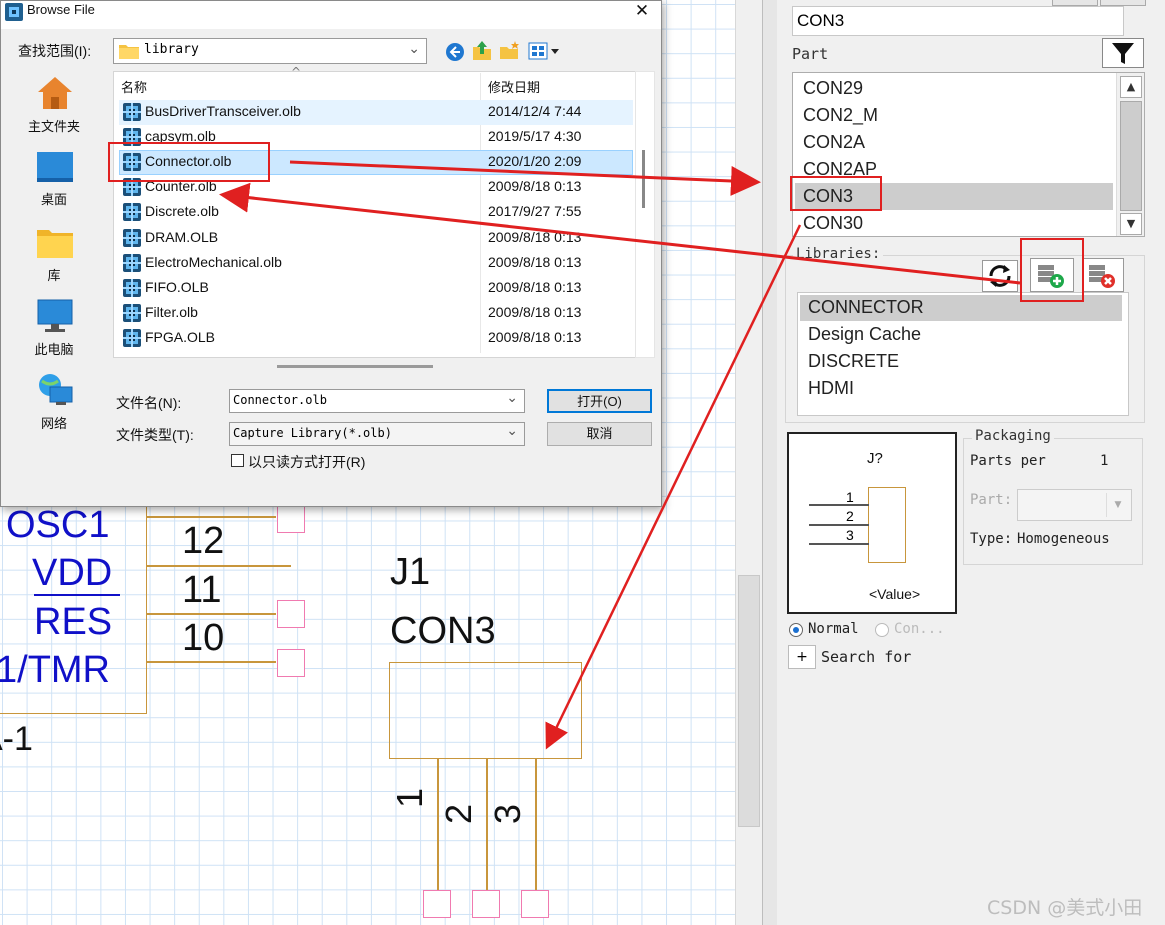 The width and height of the screenshot is (1165, 925). What do you see at coordinates (853, 361) in the screenshot?
I see `library-list-item: DISCRETE` at bounding box center [853, 361].